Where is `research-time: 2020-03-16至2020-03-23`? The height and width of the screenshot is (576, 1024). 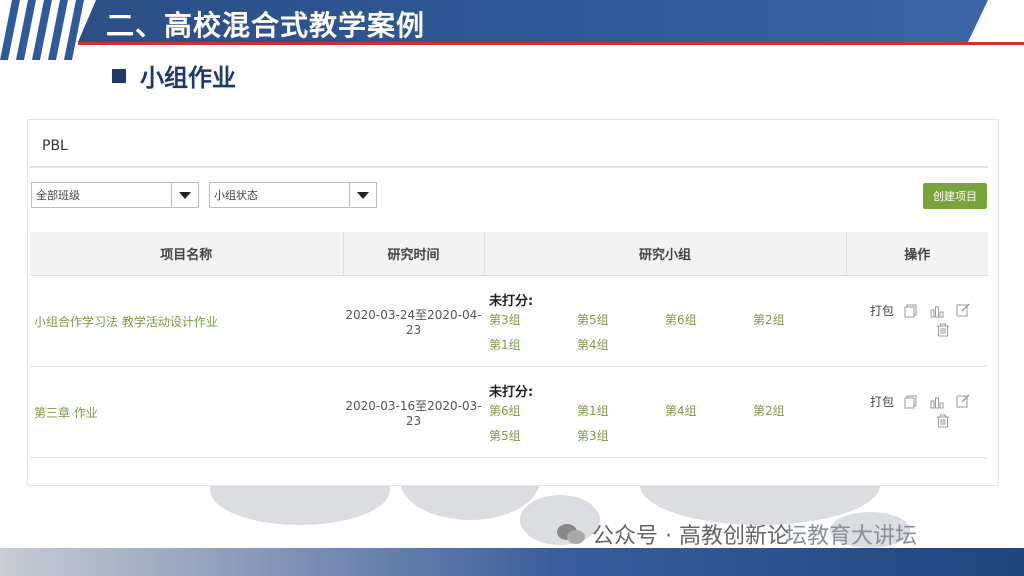
research-time: 2020-03-16至2020-03-23 is located at coordinates (413, 412).